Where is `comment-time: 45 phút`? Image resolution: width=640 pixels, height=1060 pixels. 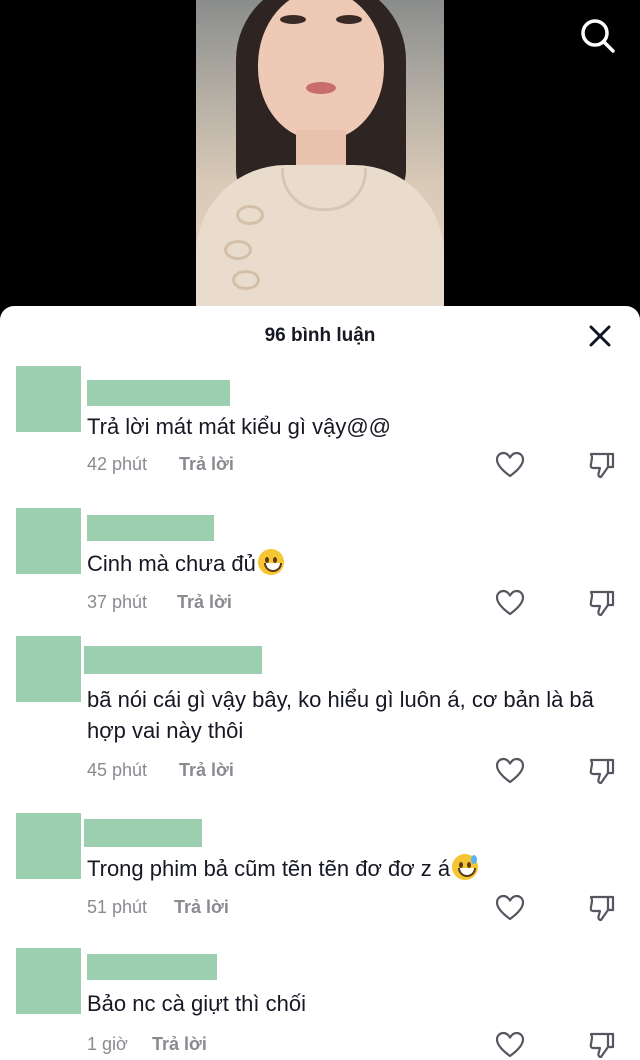
comment-time: 45 phút is located at coordinates (117, 770).